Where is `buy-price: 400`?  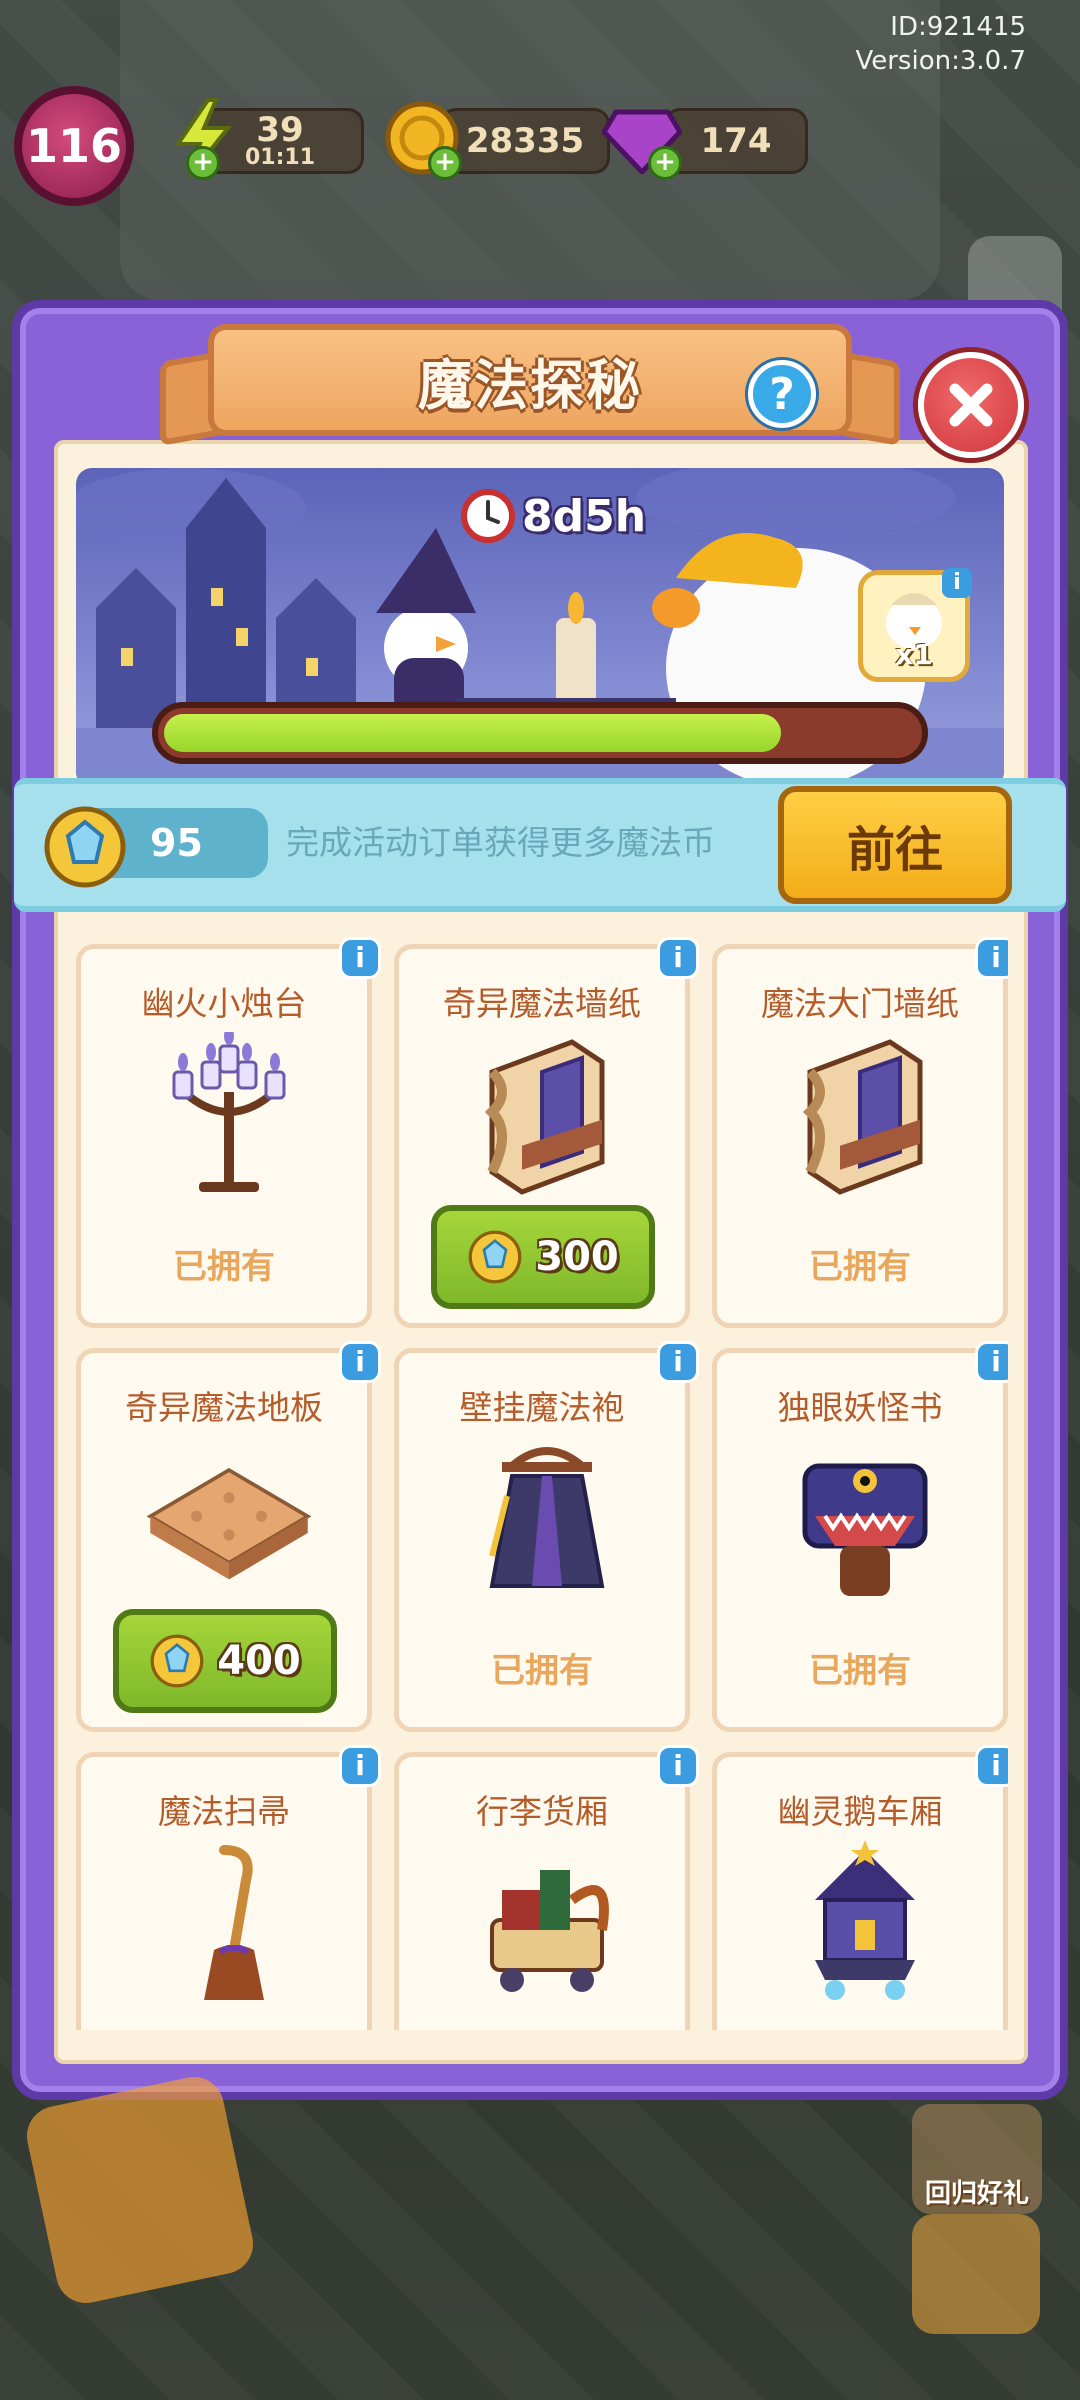 buy-price: 400 is located at coordinates (259, 1661).